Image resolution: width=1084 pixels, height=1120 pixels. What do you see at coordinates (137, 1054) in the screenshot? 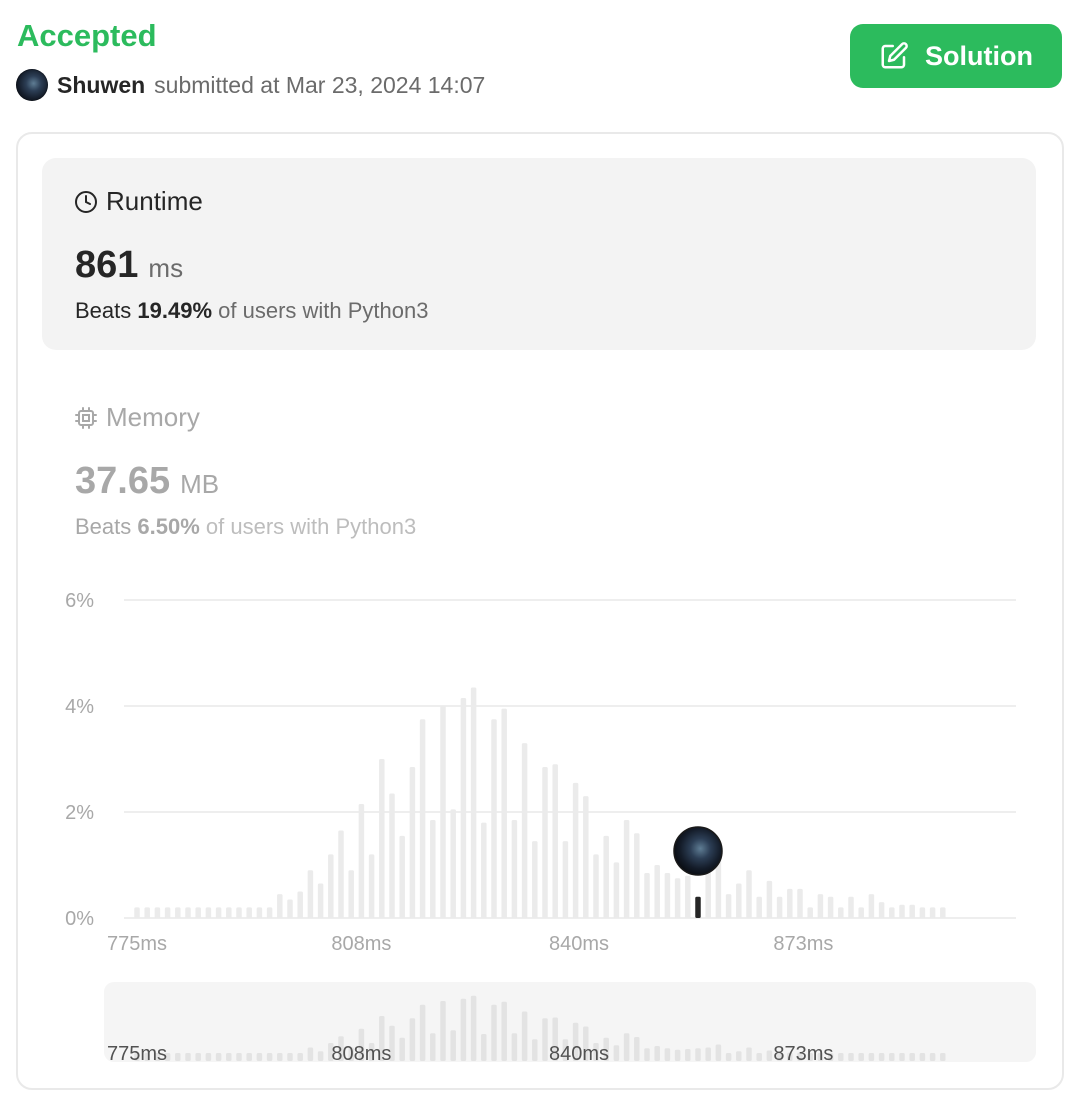
I see `mini-x-tick-label: 775ms` at bounding box center [137, 1054].